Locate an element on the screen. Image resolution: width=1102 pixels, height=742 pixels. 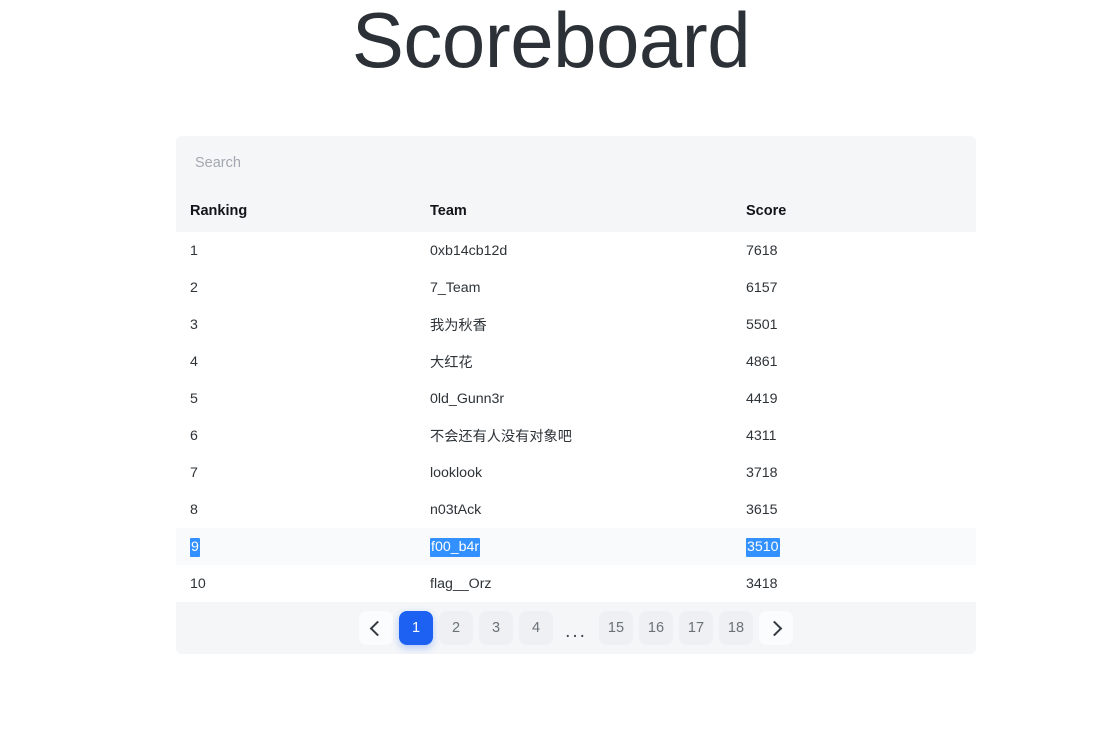
pagination-page-4: 4 is located at coordinates (536, 628).